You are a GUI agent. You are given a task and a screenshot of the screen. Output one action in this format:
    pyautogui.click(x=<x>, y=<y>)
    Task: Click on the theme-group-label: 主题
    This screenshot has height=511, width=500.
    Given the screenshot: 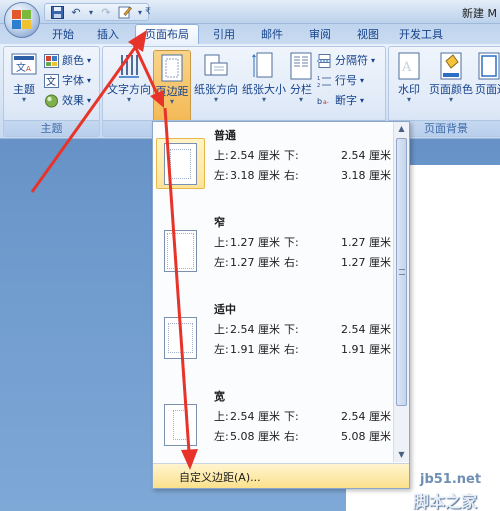 What is the action you would take?
    pyautogui.click(x=51, y=128)
    